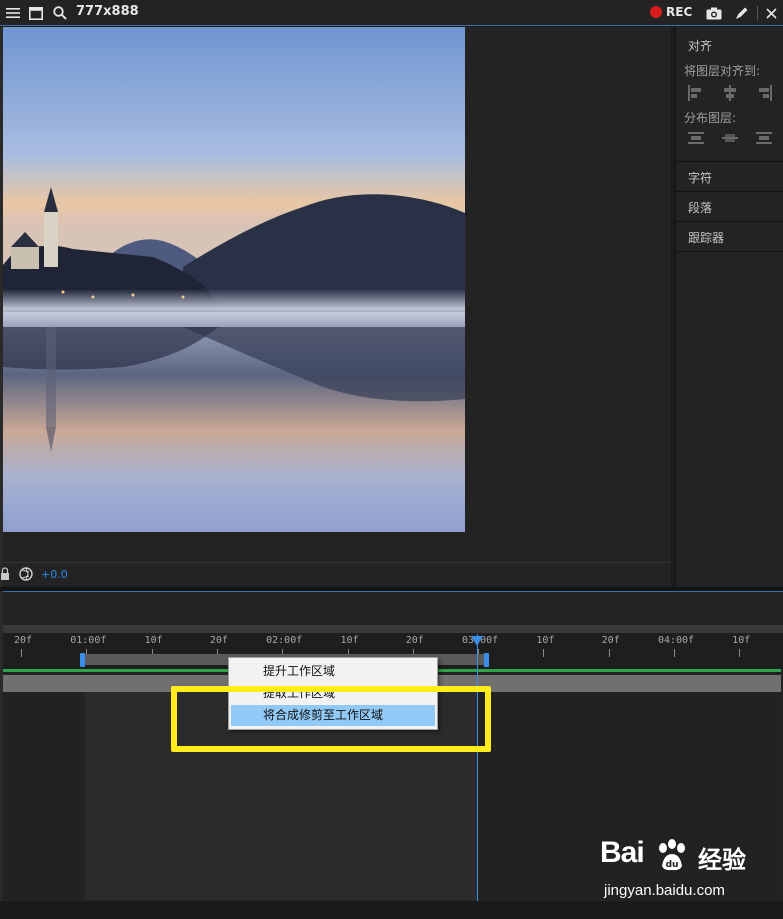  What do you see at coordinates (672, 856) in the screenshot?
I see `paw-logo-icon: du` at bounding box center [672, 856].